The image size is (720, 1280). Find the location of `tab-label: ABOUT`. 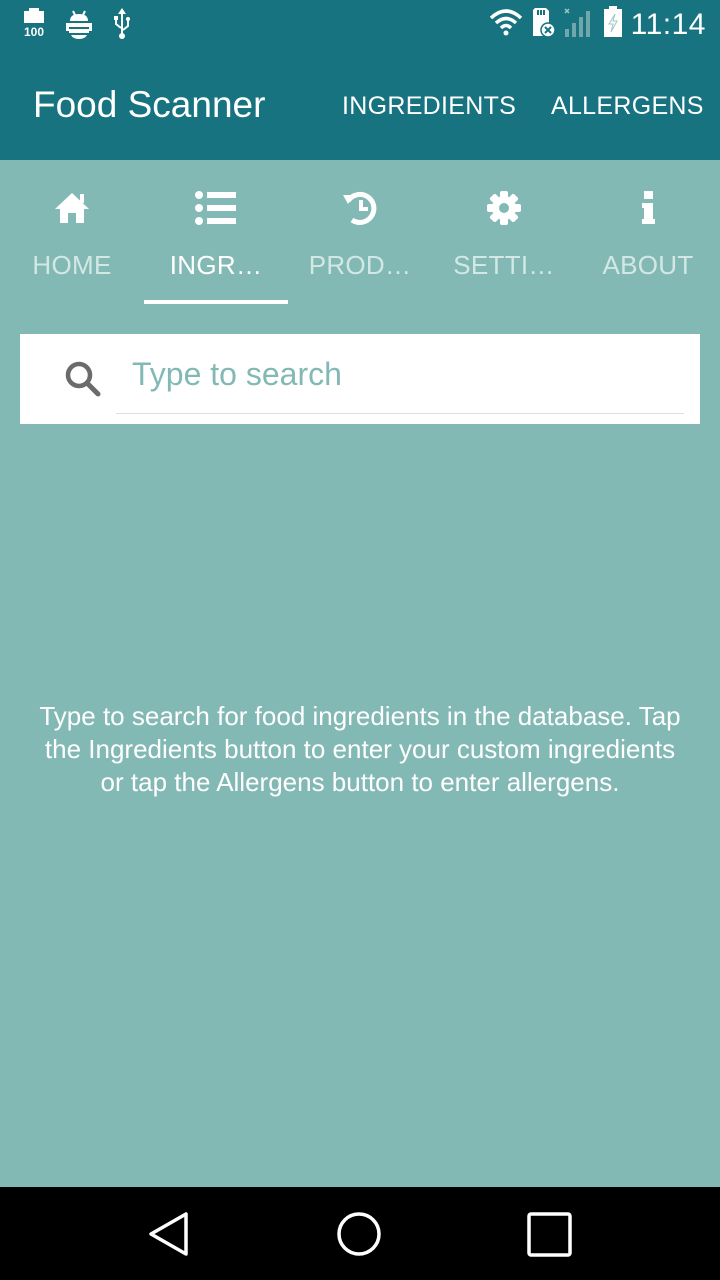

tab-label: ABOUT is located at coordinates (648, 265).